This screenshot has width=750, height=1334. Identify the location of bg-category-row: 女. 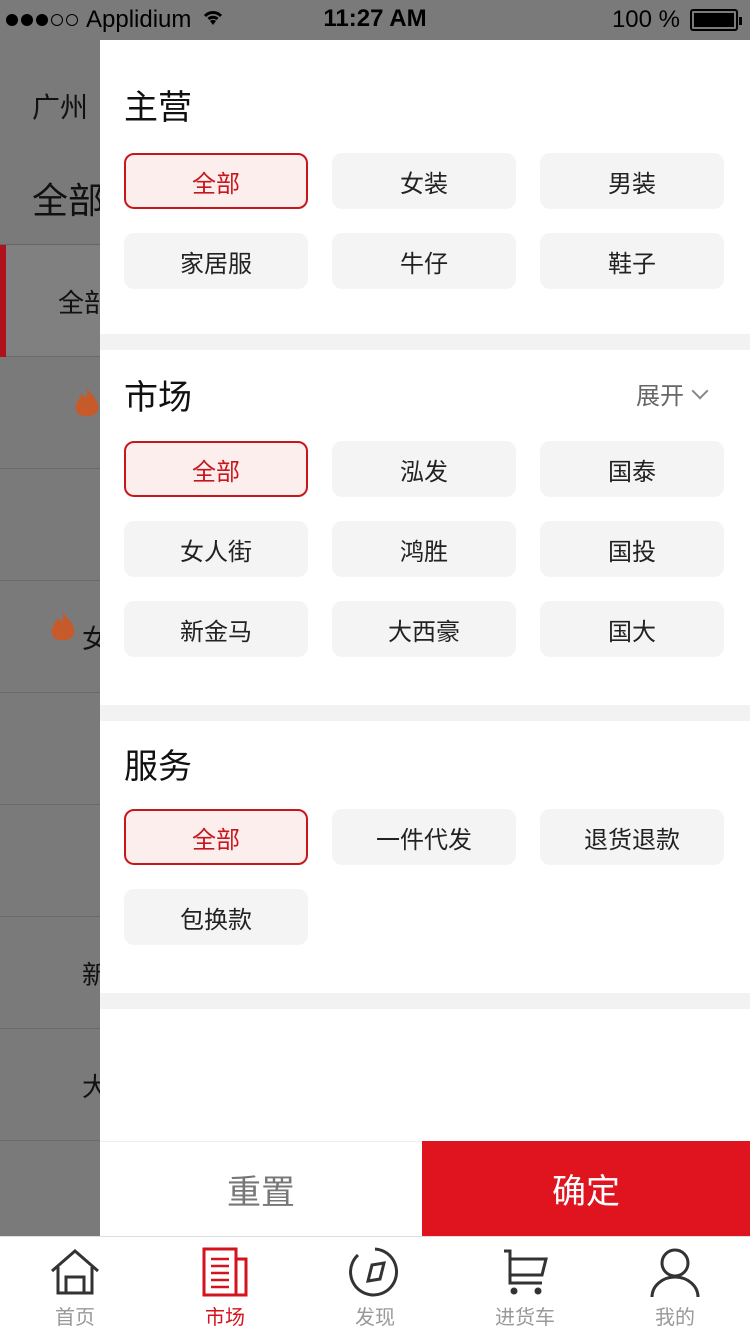
(50, 637).